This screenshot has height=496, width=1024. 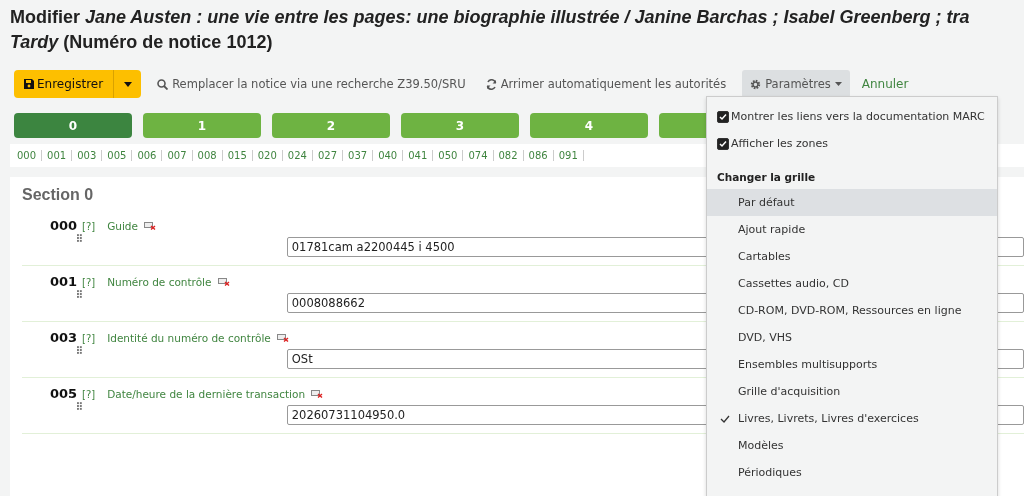 I want to click on field-tag: 001, so click(x=63, y=281).